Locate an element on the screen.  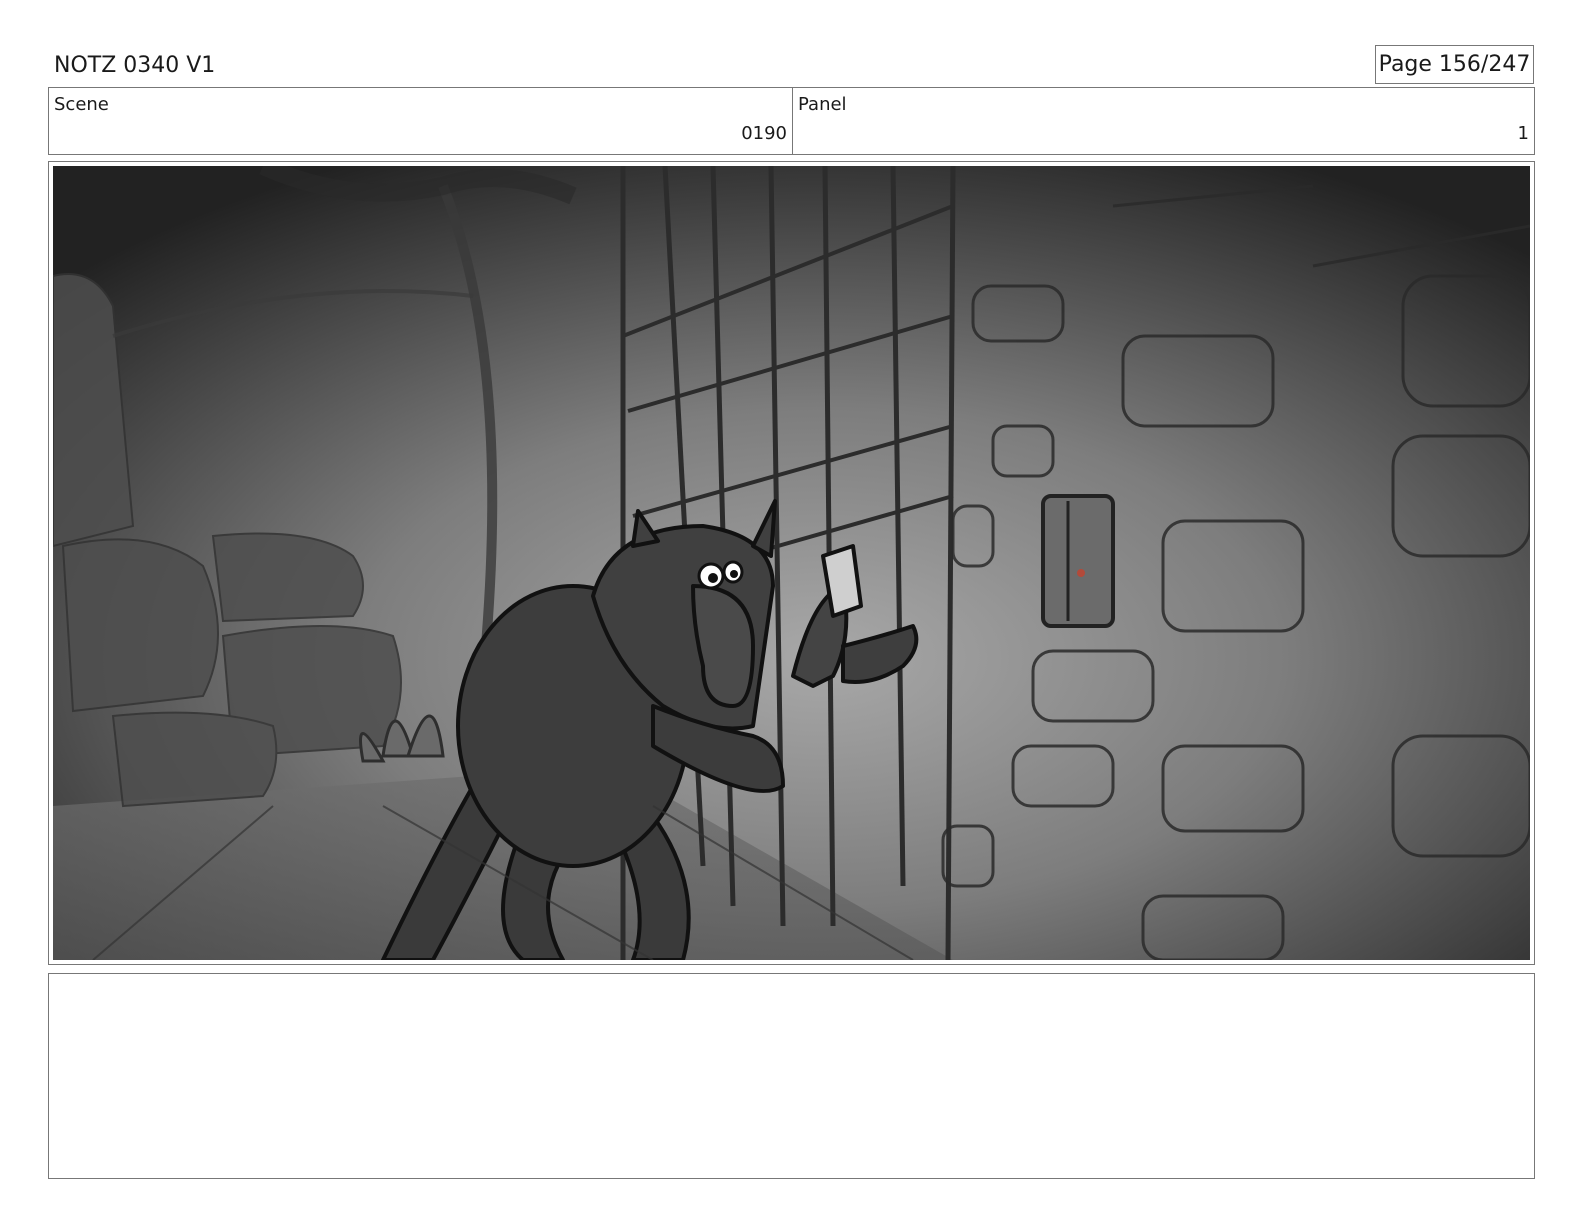
page-number: Page 156/247 is located at coordinates (1454, 64).